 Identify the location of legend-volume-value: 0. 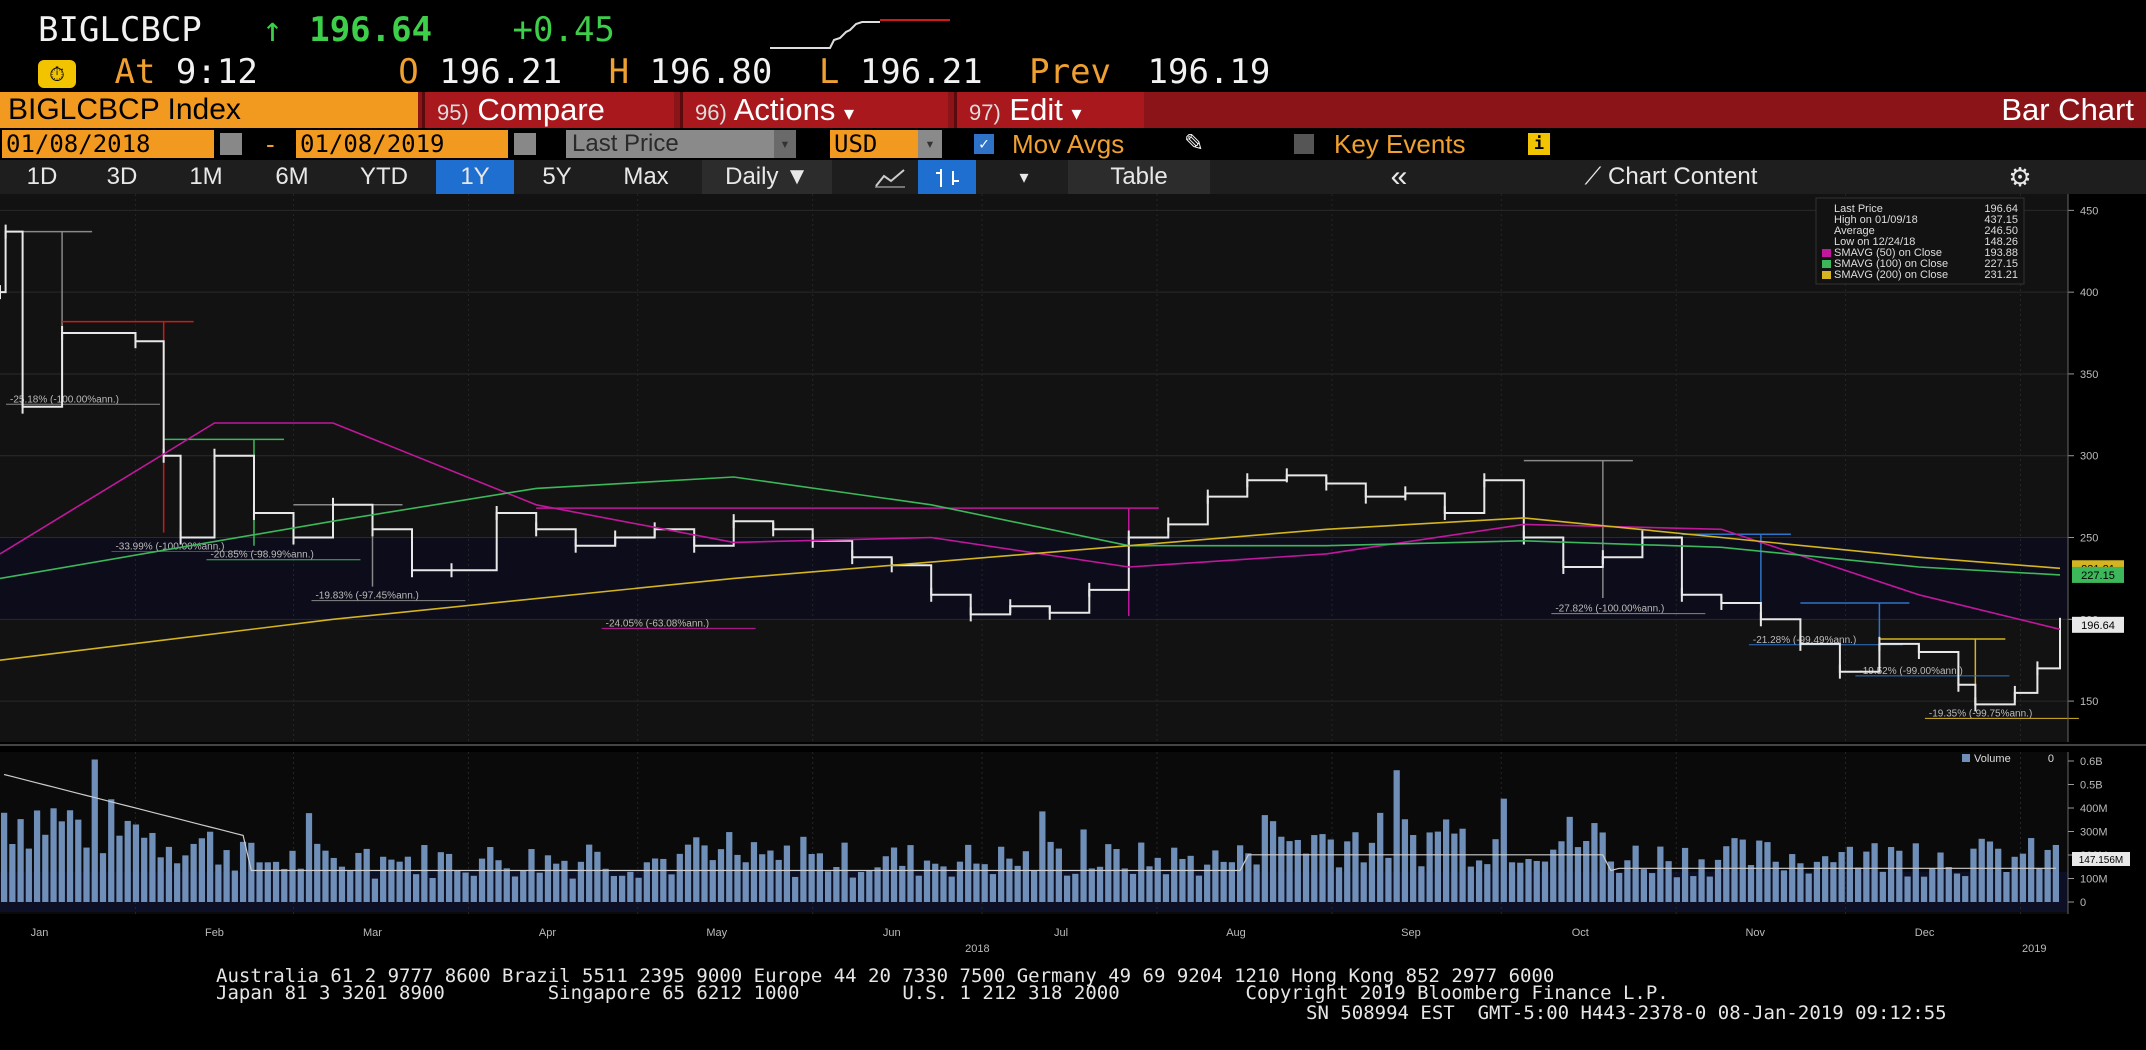
(2051, 759).